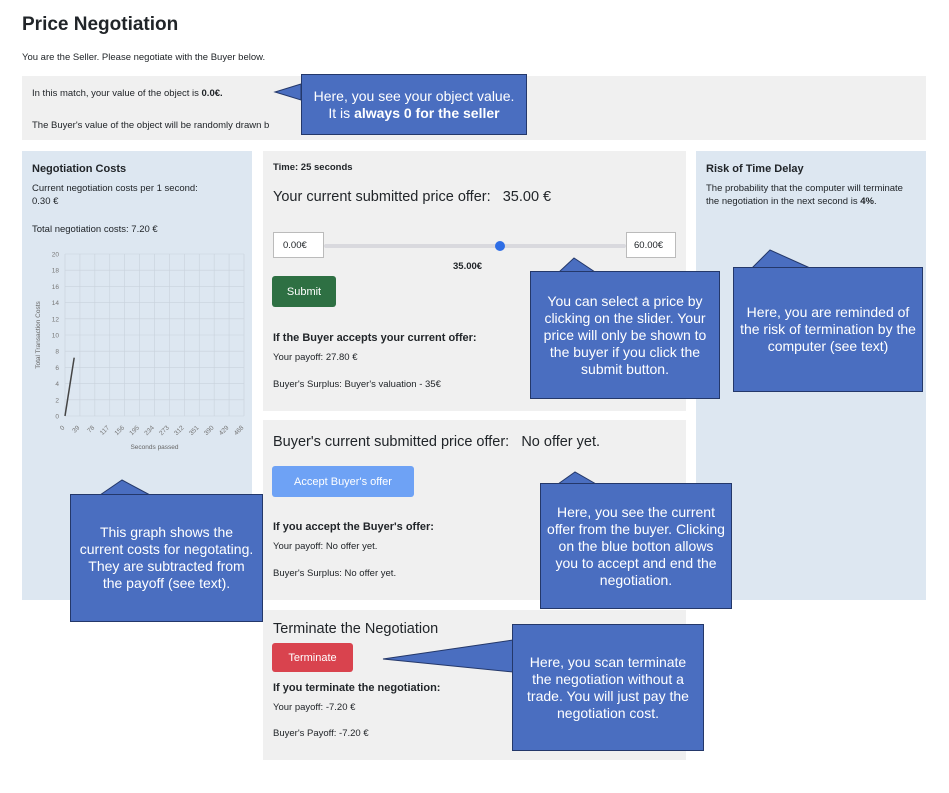  Describe the element at coordinates (356, 629) in the screenshot. I see `terminate-heading: Terminate the Negotiation` at that location.